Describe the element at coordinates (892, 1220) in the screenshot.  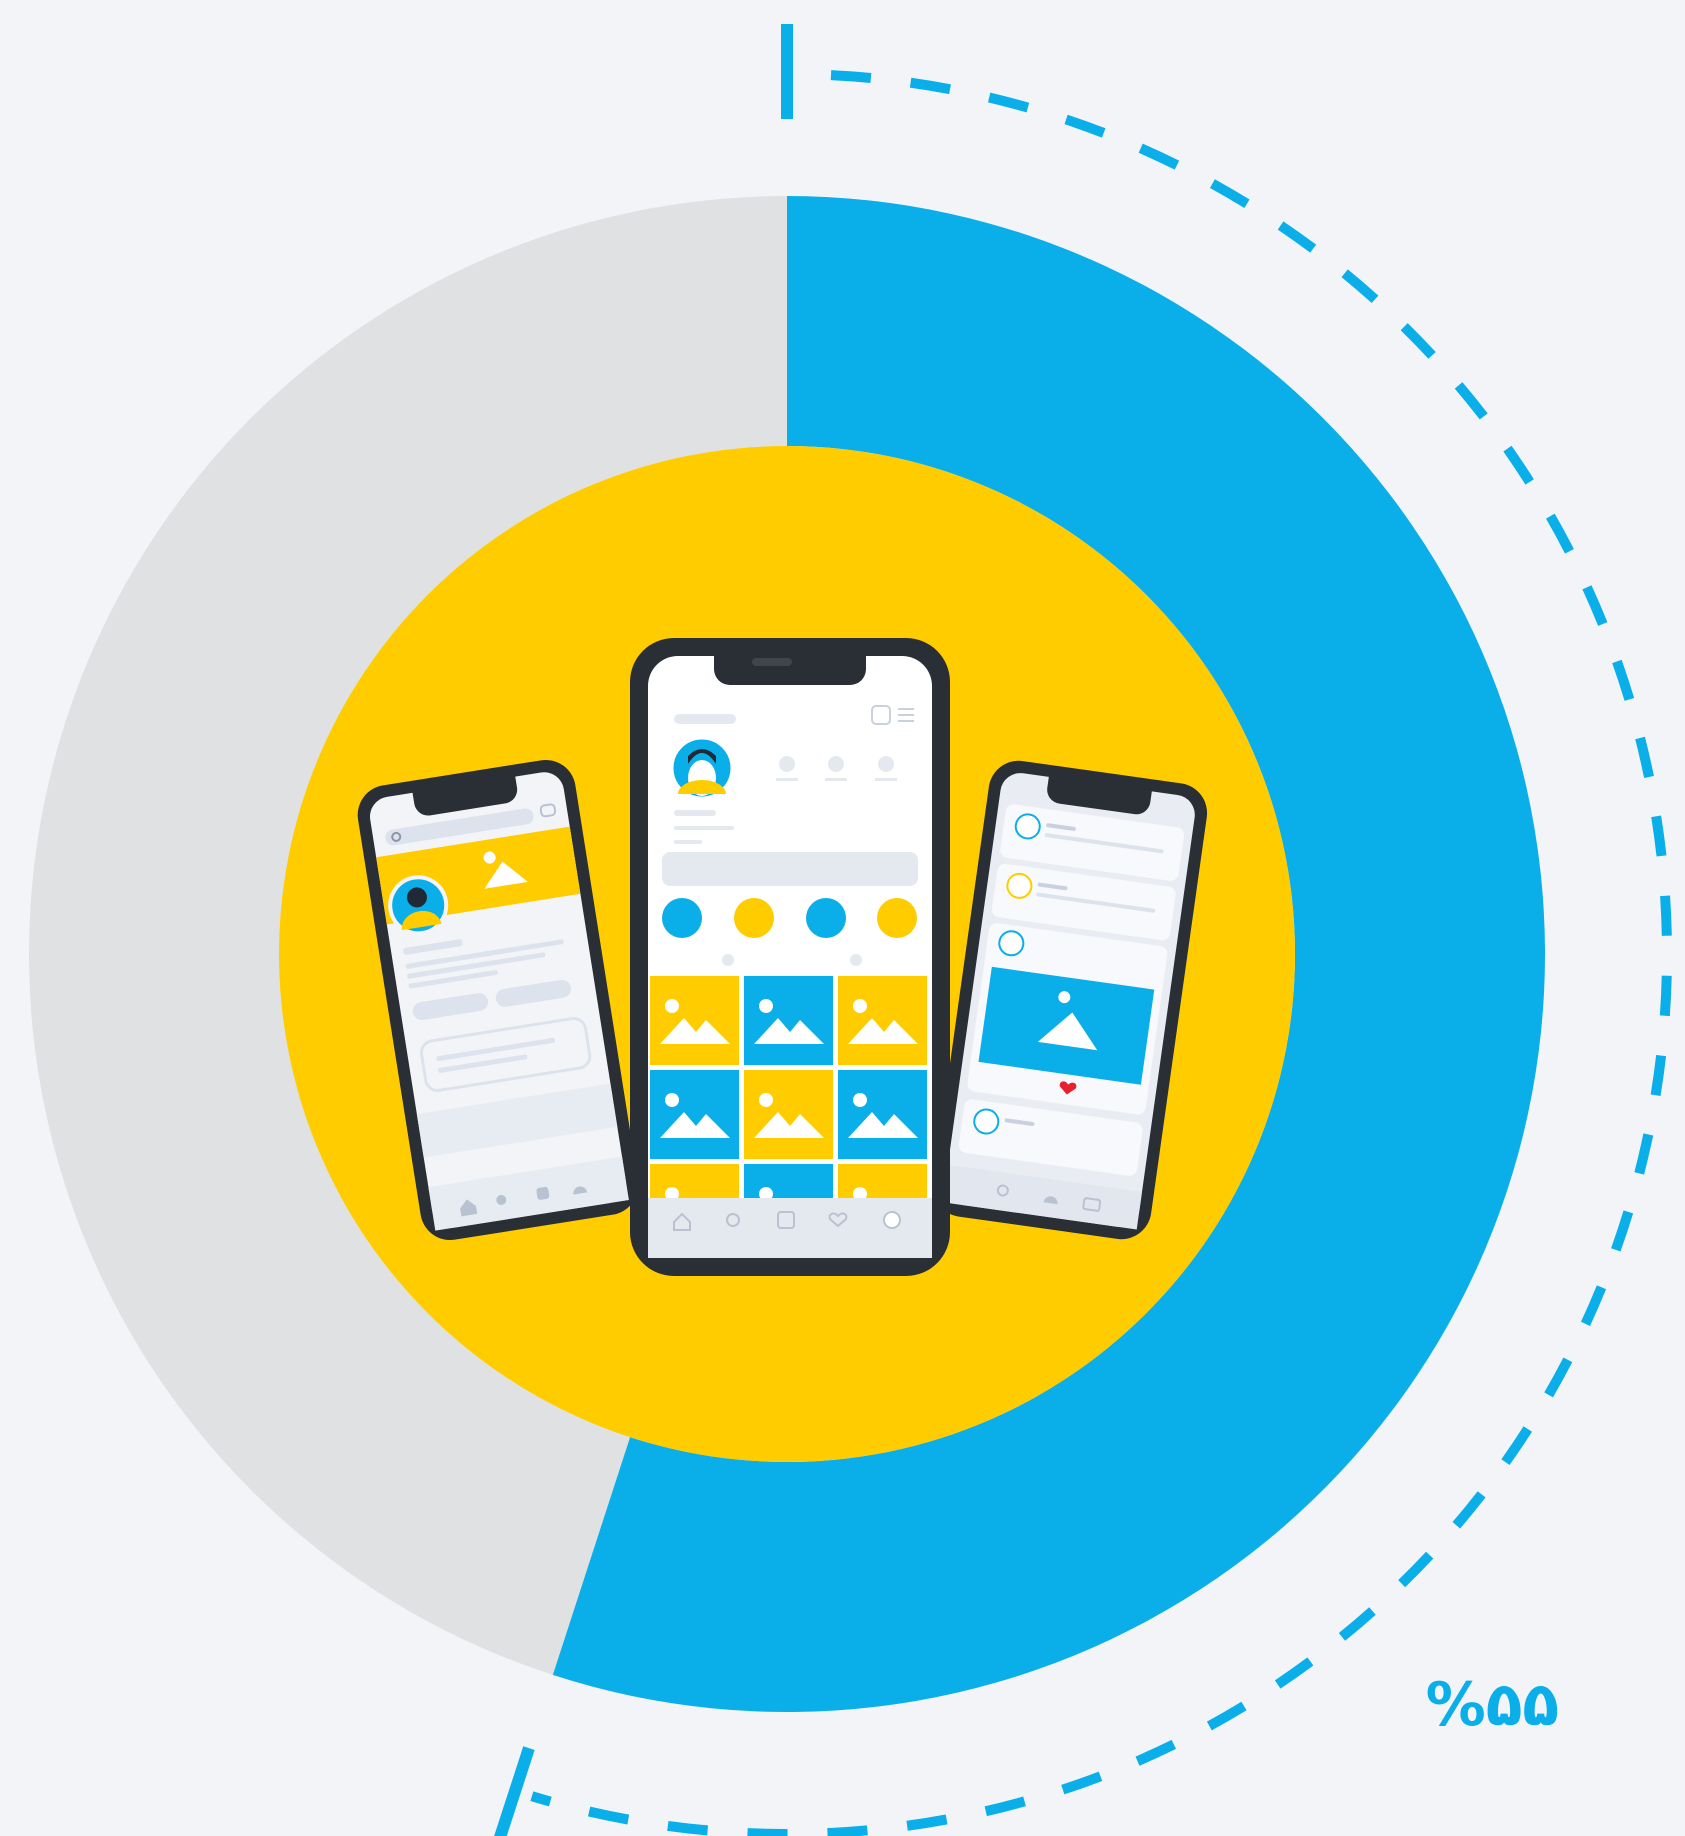
I see `profile-tab-icon` at that location.